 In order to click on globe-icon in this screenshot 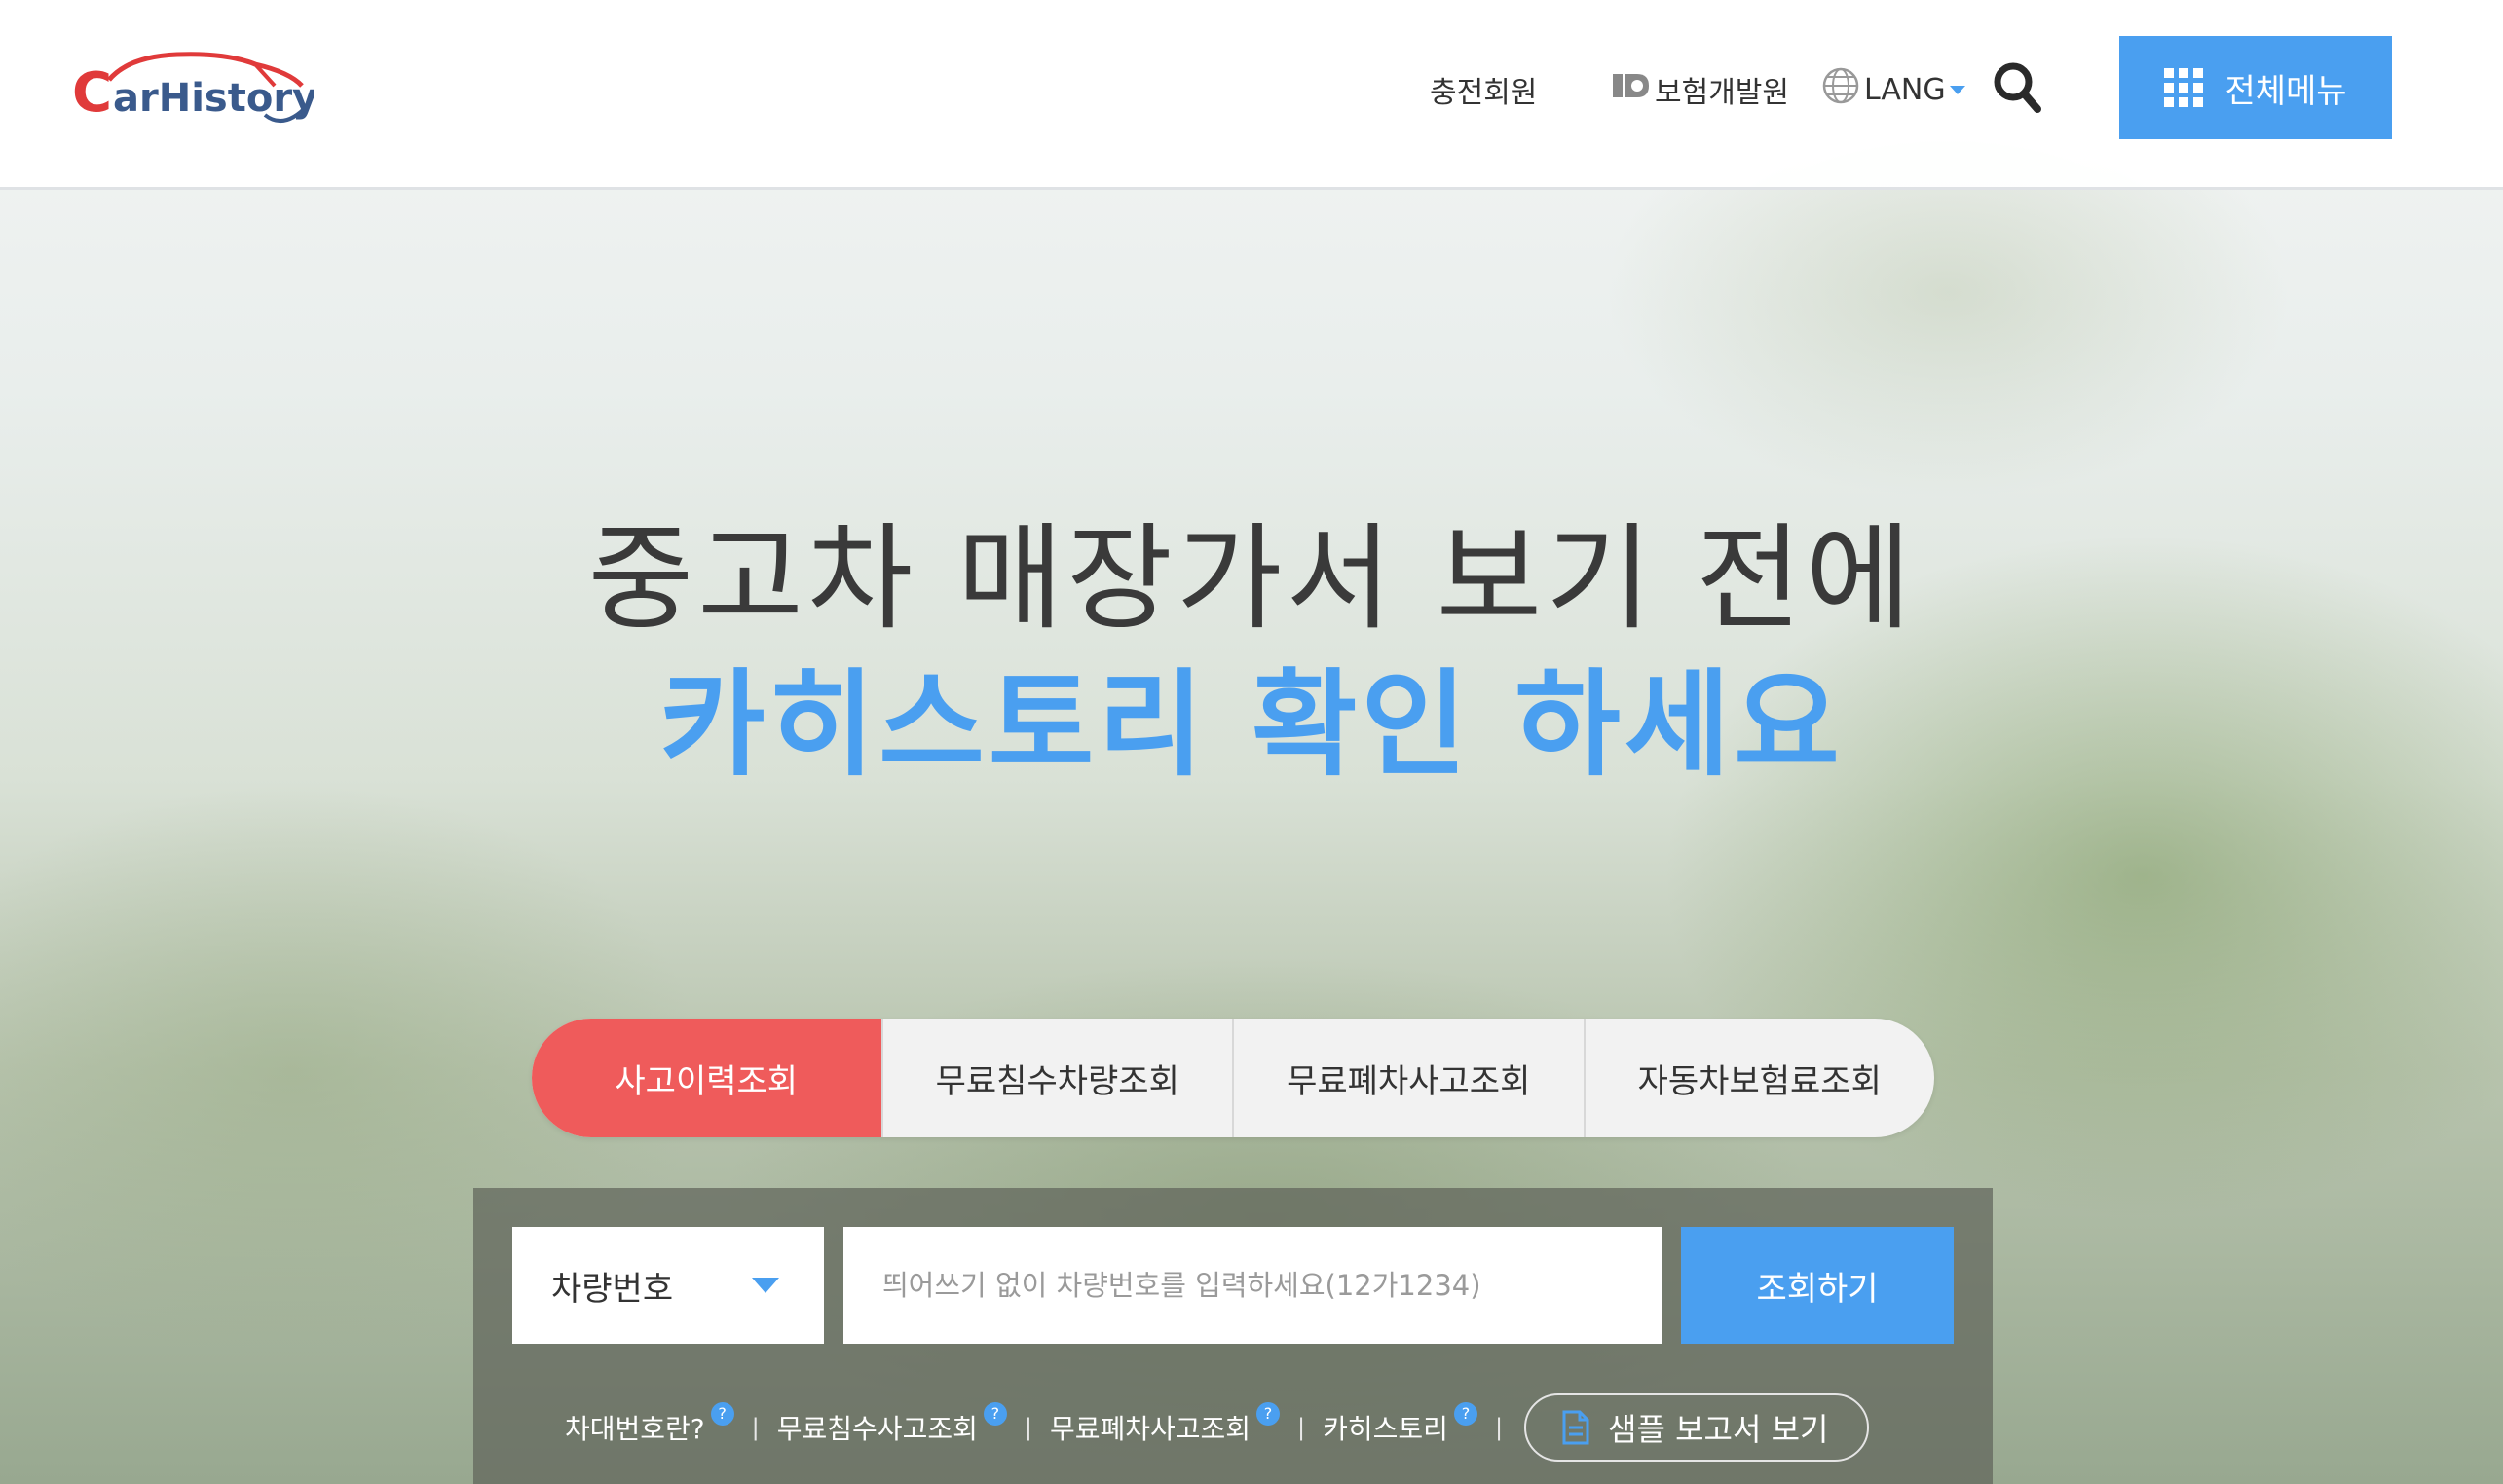, I will do `click(1840, 89)`.